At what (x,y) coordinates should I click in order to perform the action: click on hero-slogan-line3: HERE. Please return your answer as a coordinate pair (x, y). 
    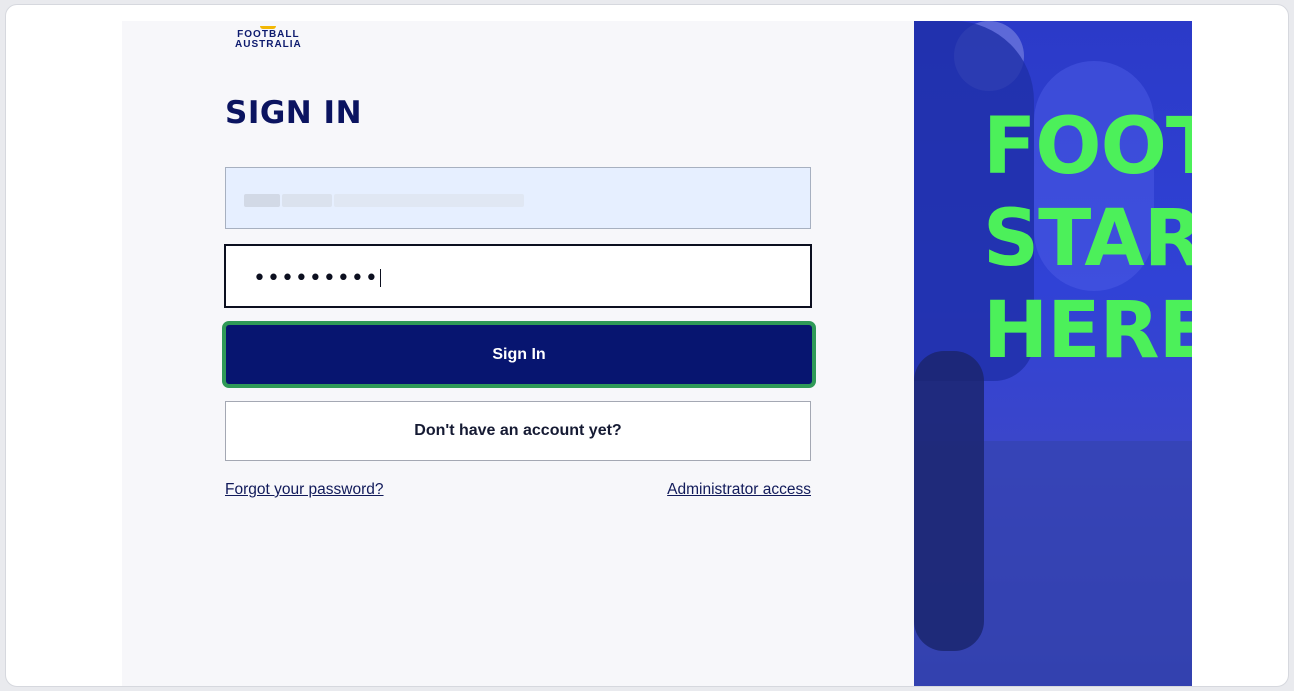
    Looking at the image, I should click on (1087, 331).